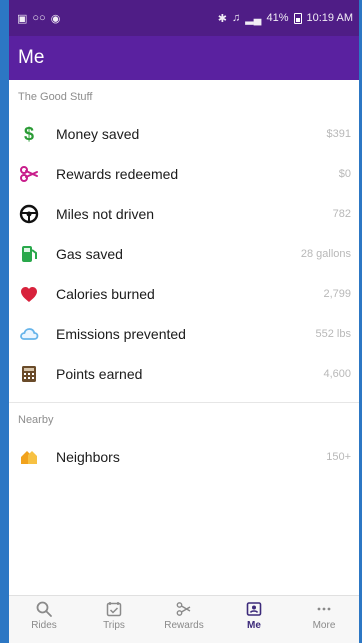 The image size is (362, 643). I want to click on list-item-value: $0, so click(344, 174).